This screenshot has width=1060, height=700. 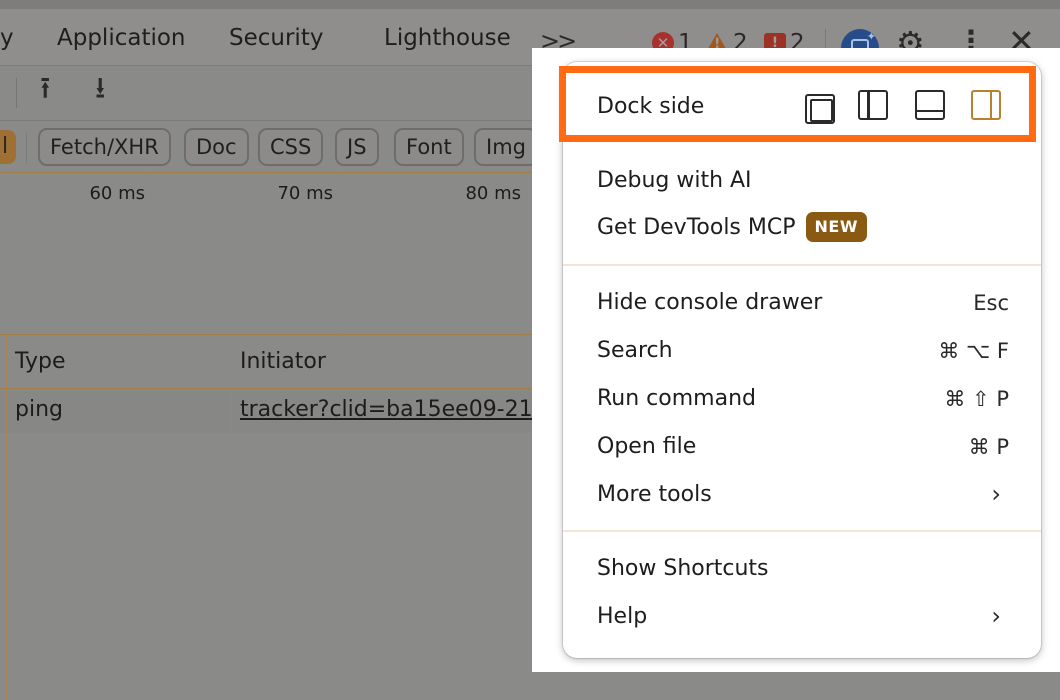 What do you see at coordinates (676, 398) in the screenshot?
I see `menu-item-run-command: Run command` at bounding box center [676, 398].